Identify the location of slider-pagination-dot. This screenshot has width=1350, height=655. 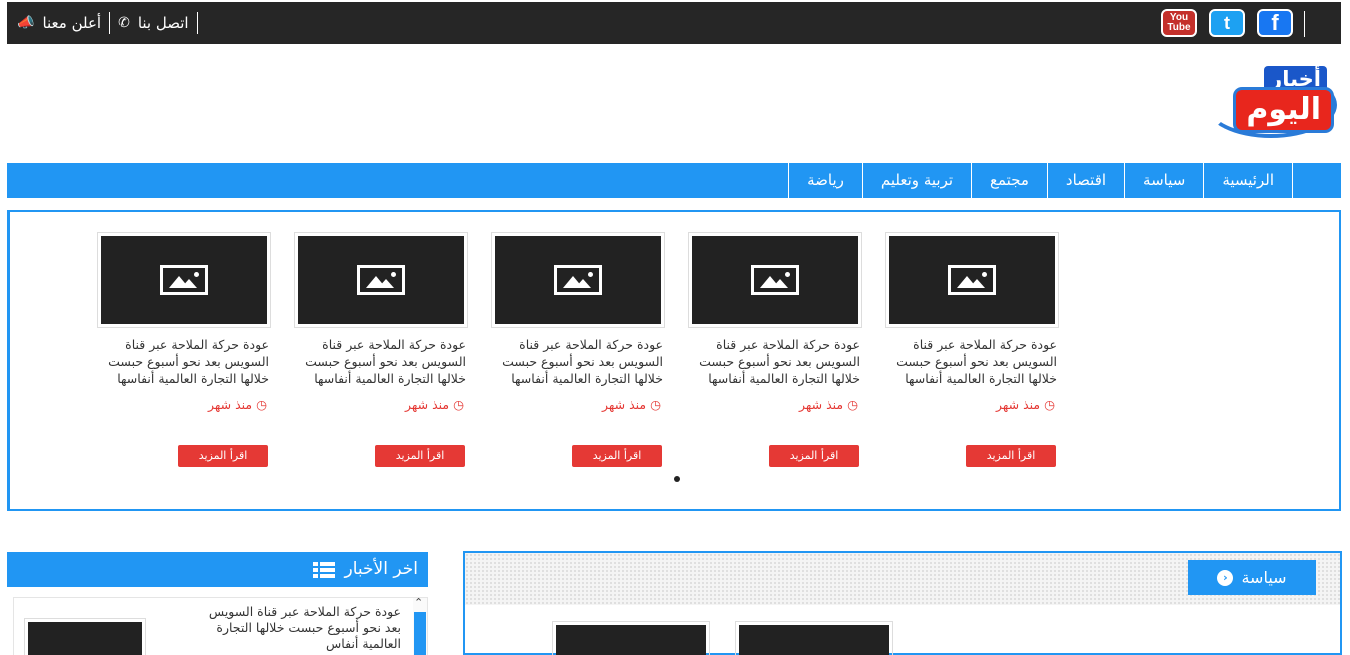
(677, 479).